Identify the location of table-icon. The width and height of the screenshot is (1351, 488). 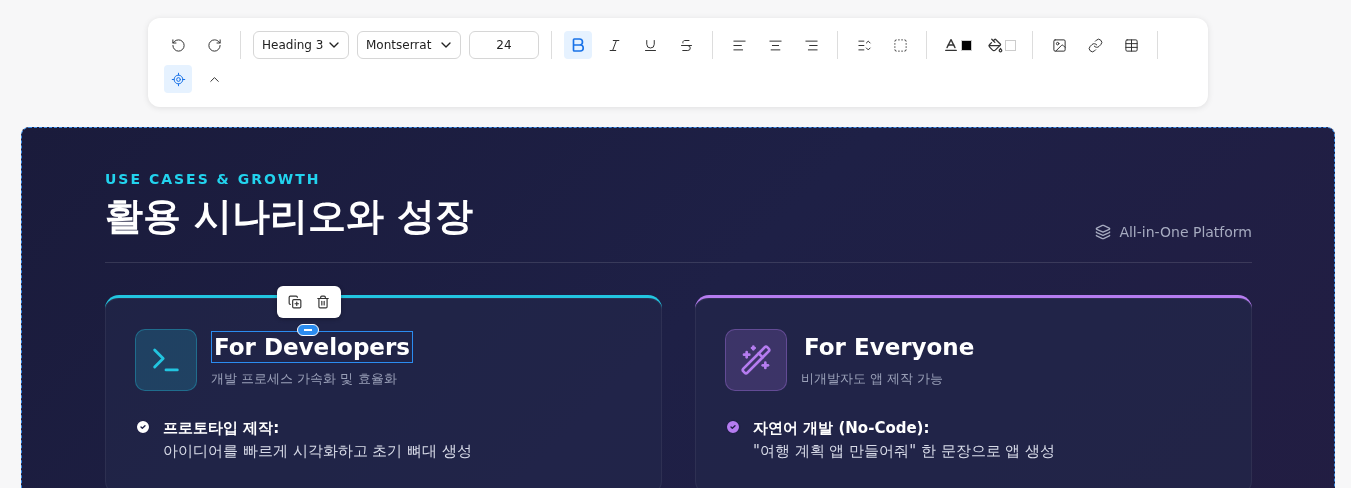
(1131, 45).